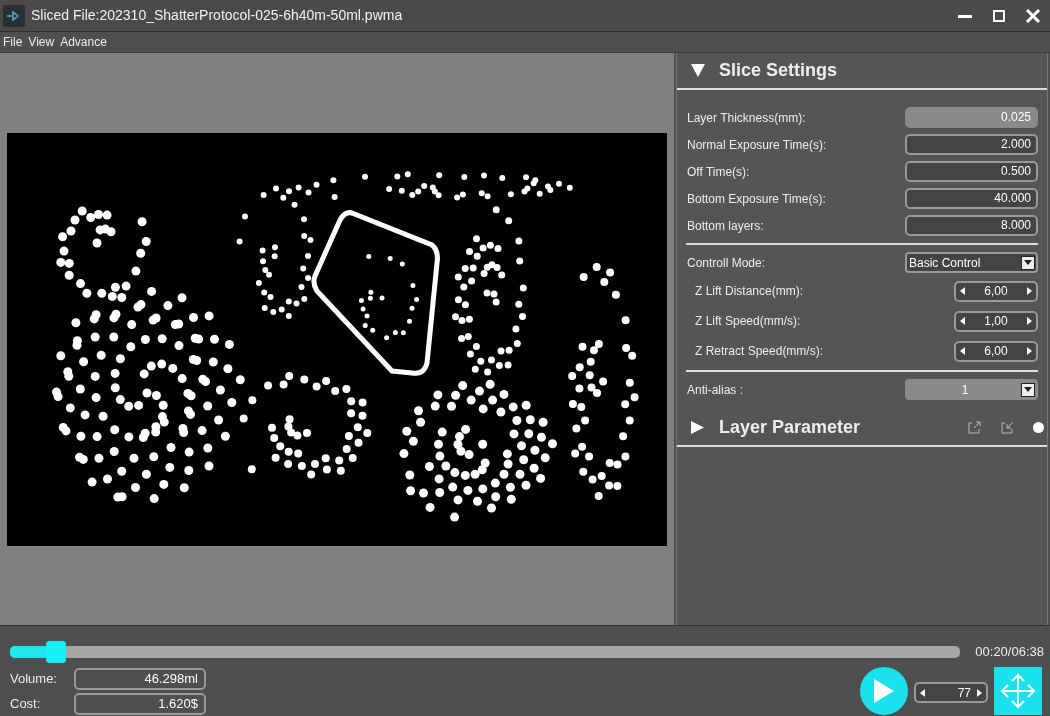 This screenshot has width=1050, height=716. I want to click on stat-field: 46.298ml, so click(140, 679).